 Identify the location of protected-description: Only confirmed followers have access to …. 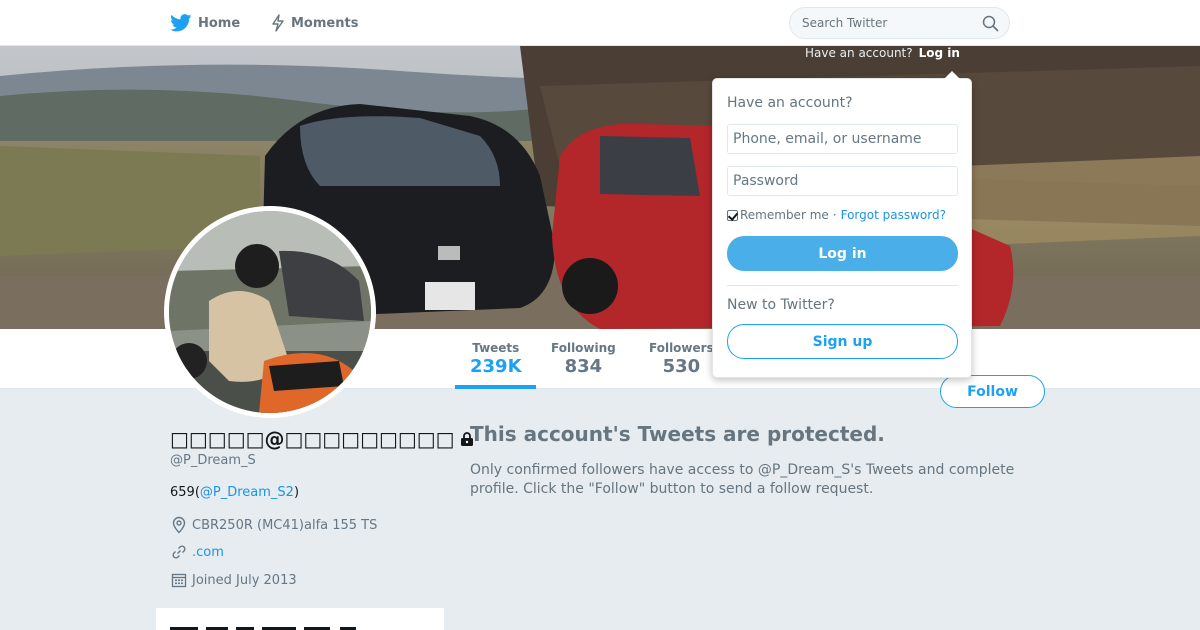
(742, 479).